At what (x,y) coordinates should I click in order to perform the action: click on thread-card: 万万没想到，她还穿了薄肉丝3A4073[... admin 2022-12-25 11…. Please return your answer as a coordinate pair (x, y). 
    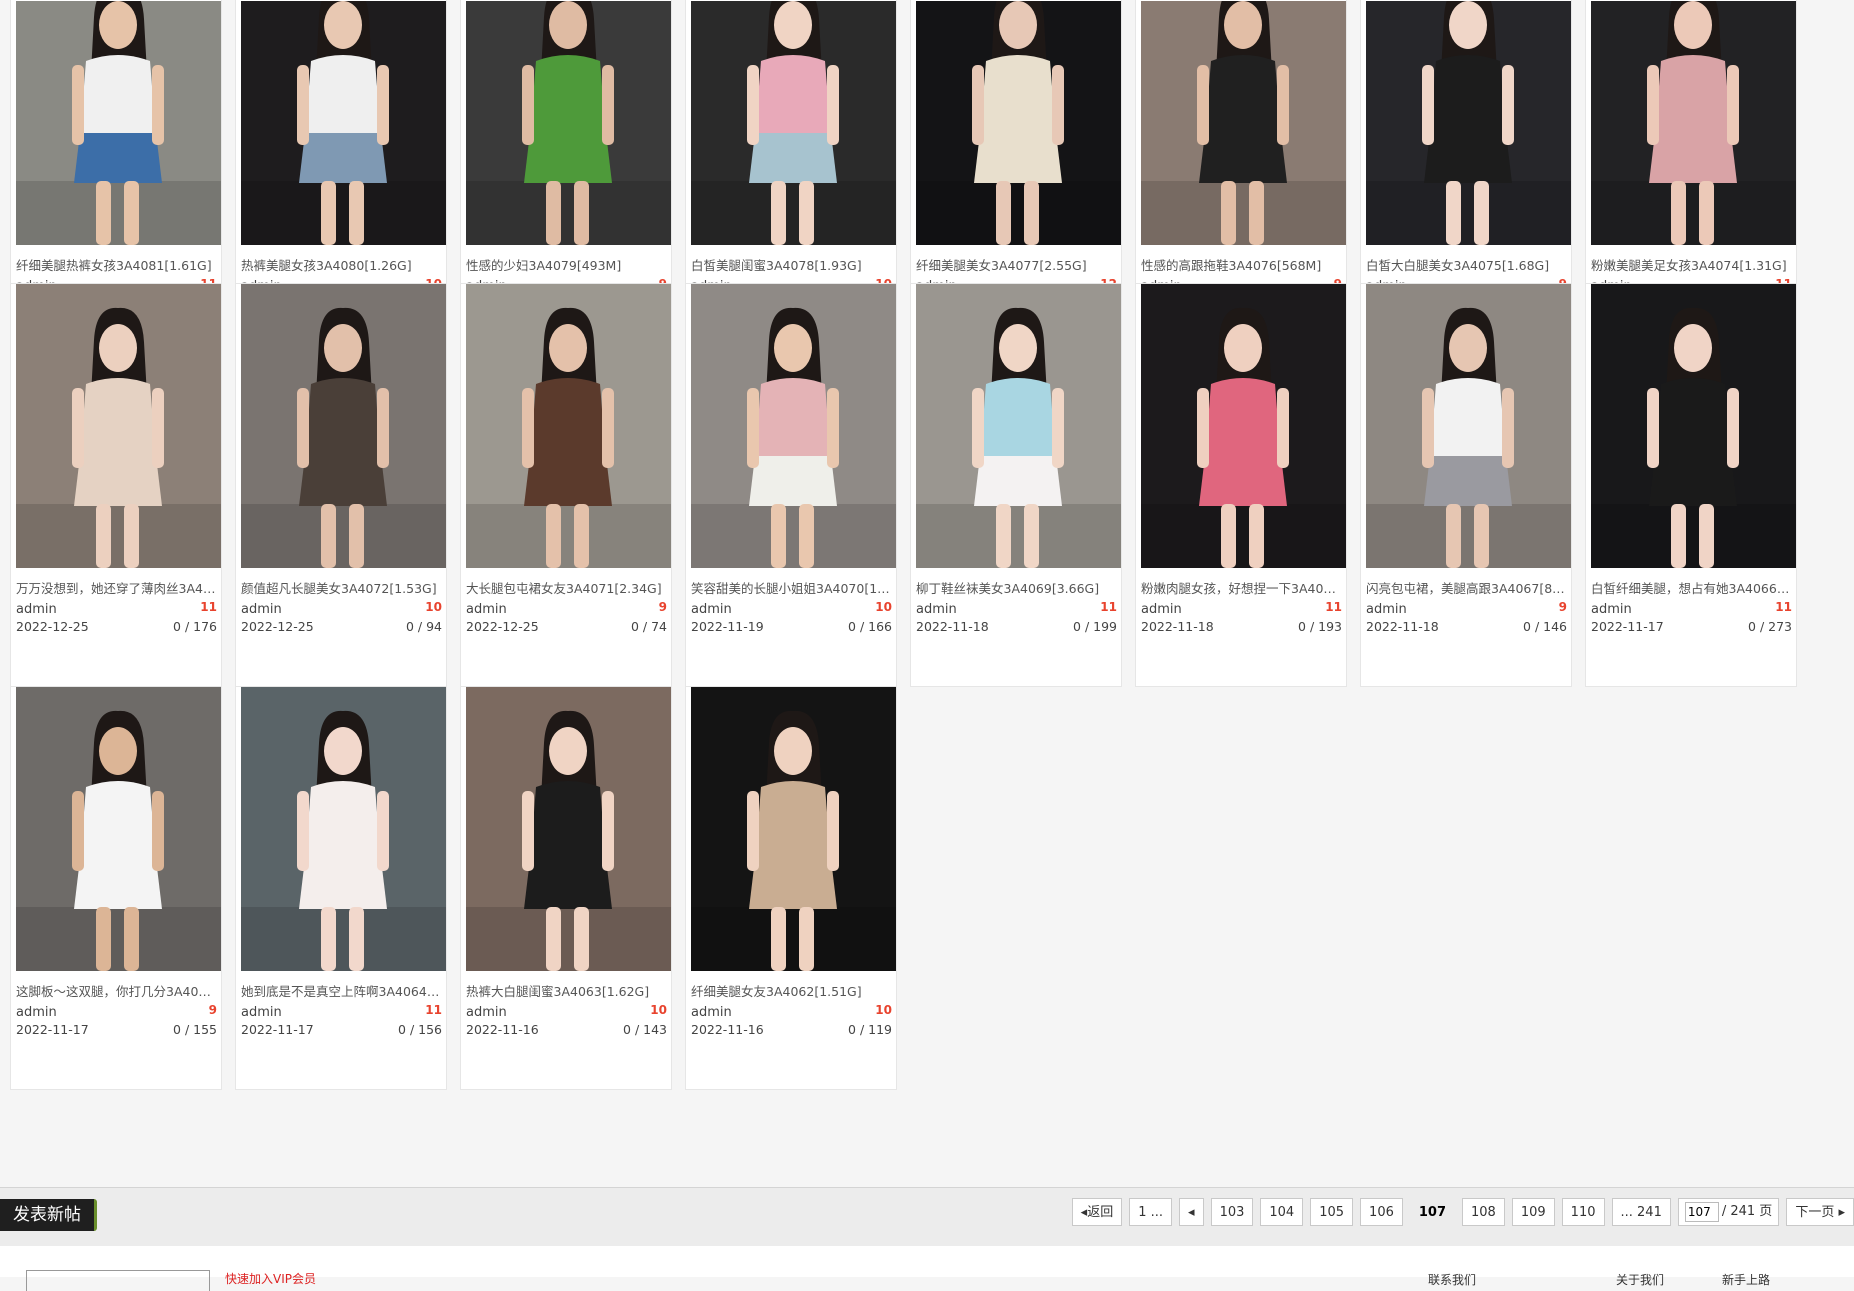
    Looking at the image, I should click on (116, 485).